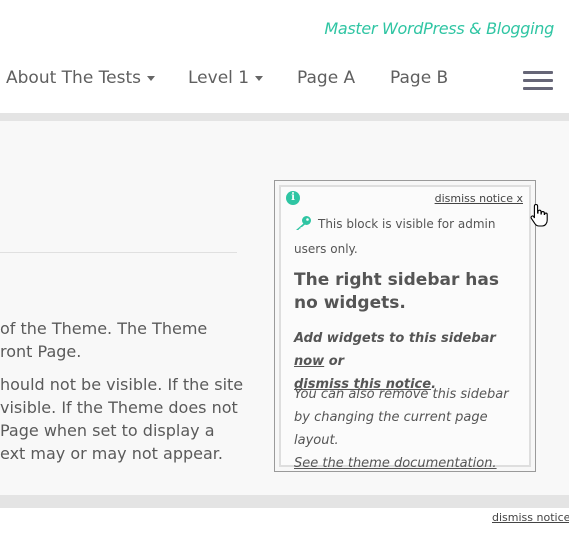 Image resolution: width=569 pixels, height=552 pixels. What do you see at coordinates (103, 340) in the screenshot?
I see `content-paragraph-1: of the Theme. The Theme ront Page.` at bounding box center [103, 340].